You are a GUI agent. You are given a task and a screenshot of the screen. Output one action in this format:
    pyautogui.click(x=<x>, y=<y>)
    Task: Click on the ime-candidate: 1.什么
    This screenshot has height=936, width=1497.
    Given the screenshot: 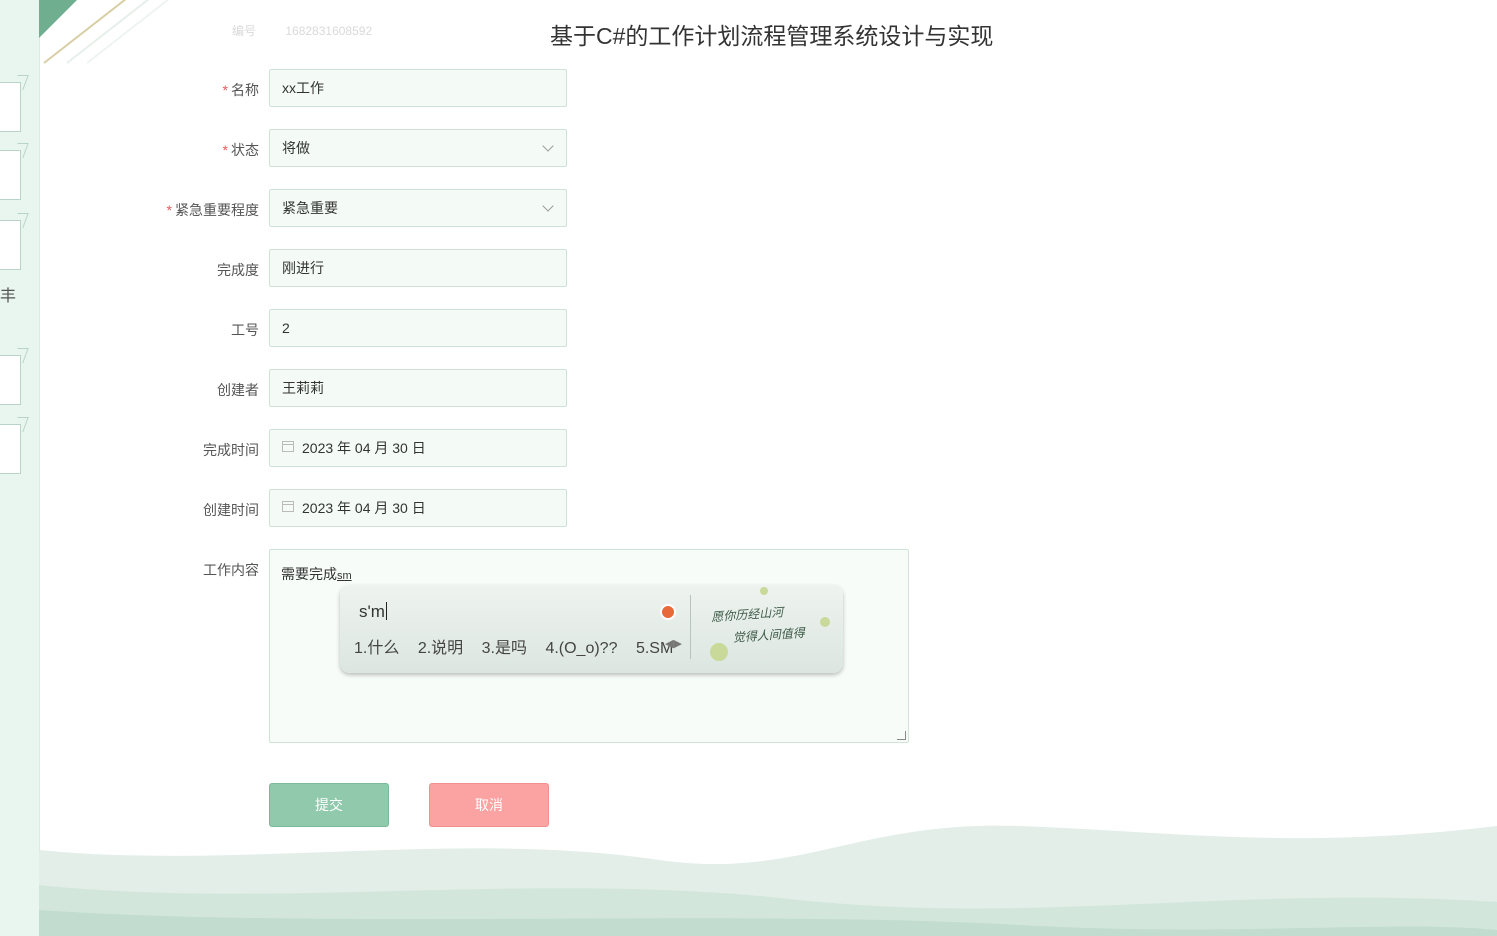 What is the action you would take?
    pyautogui.click(x=376, y=648)
    